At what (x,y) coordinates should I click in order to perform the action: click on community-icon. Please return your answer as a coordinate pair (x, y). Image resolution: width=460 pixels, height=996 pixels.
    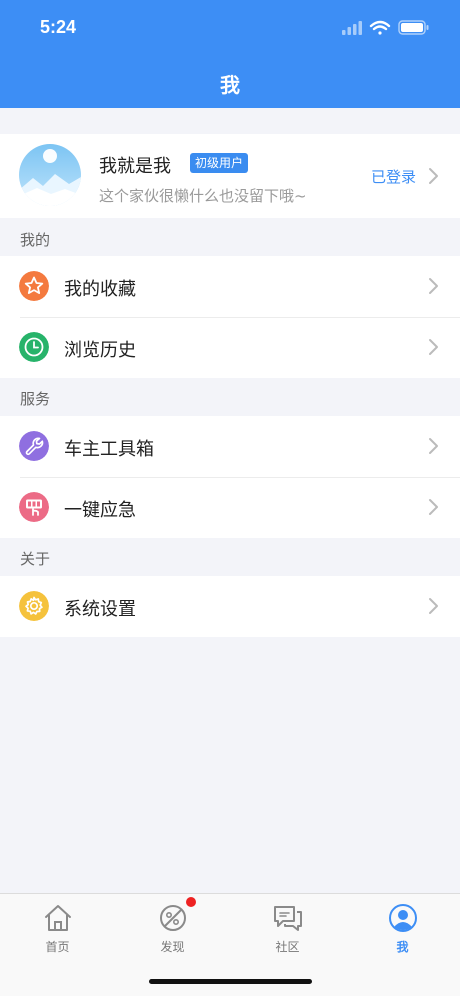
    Looking at the image, I should click on (288, 918).